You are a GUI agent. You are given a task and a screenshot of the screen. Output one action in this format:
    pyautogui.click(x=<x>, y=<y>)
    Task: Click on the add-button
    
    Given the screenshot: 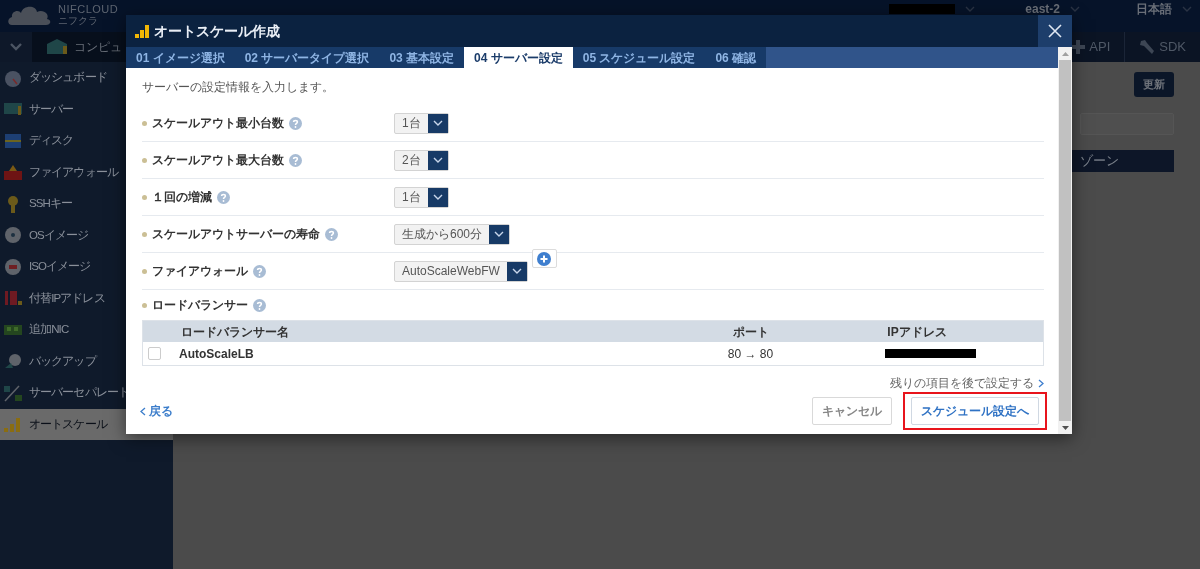 What is the action you would take?
    pyautogui.click(x=544, y=258)
    